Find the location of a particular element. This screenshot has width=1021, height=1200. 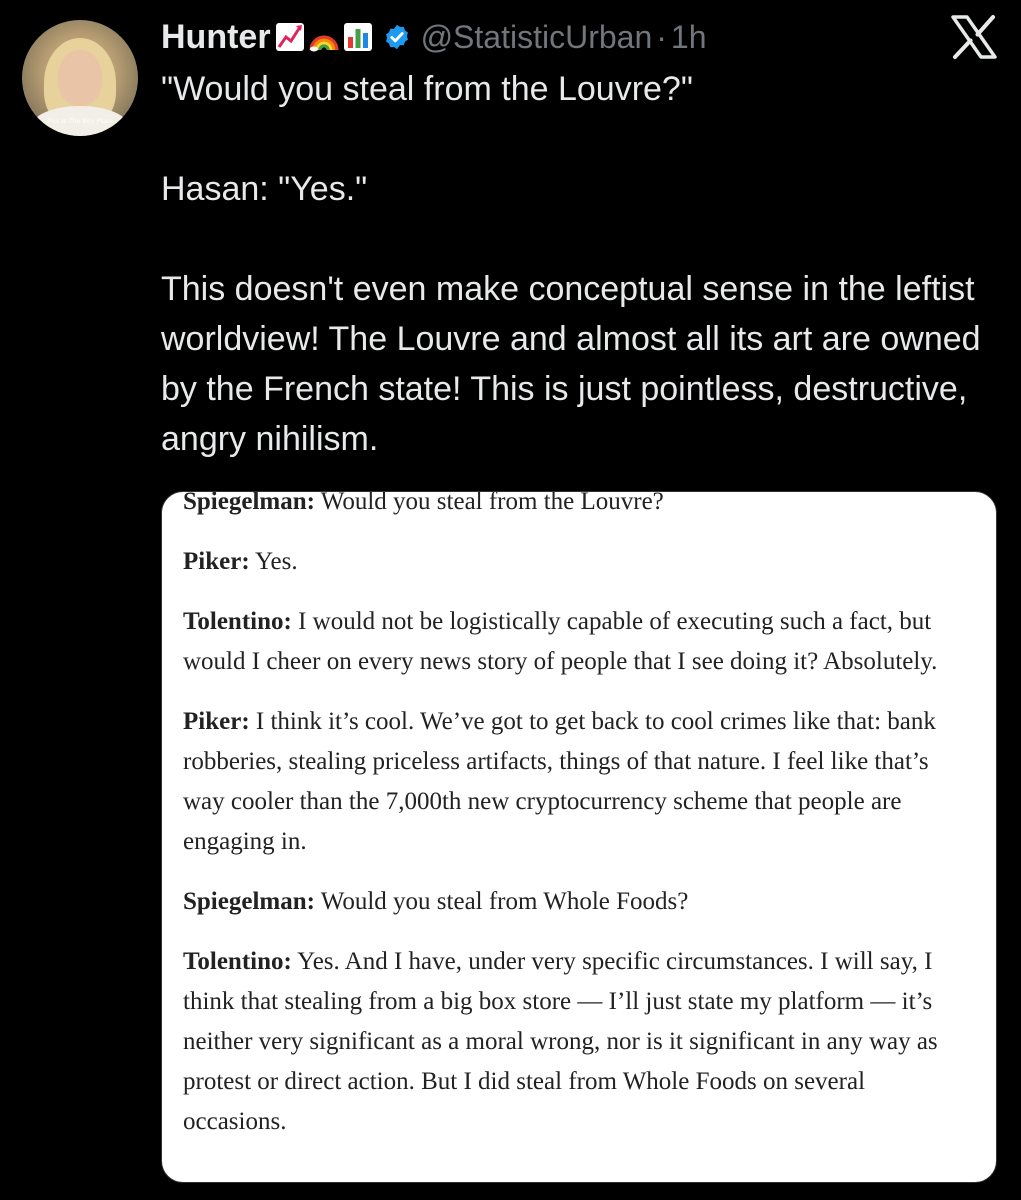

transcript-text: Would you steal from Whole Foods? is located at coordinates (501, 901).